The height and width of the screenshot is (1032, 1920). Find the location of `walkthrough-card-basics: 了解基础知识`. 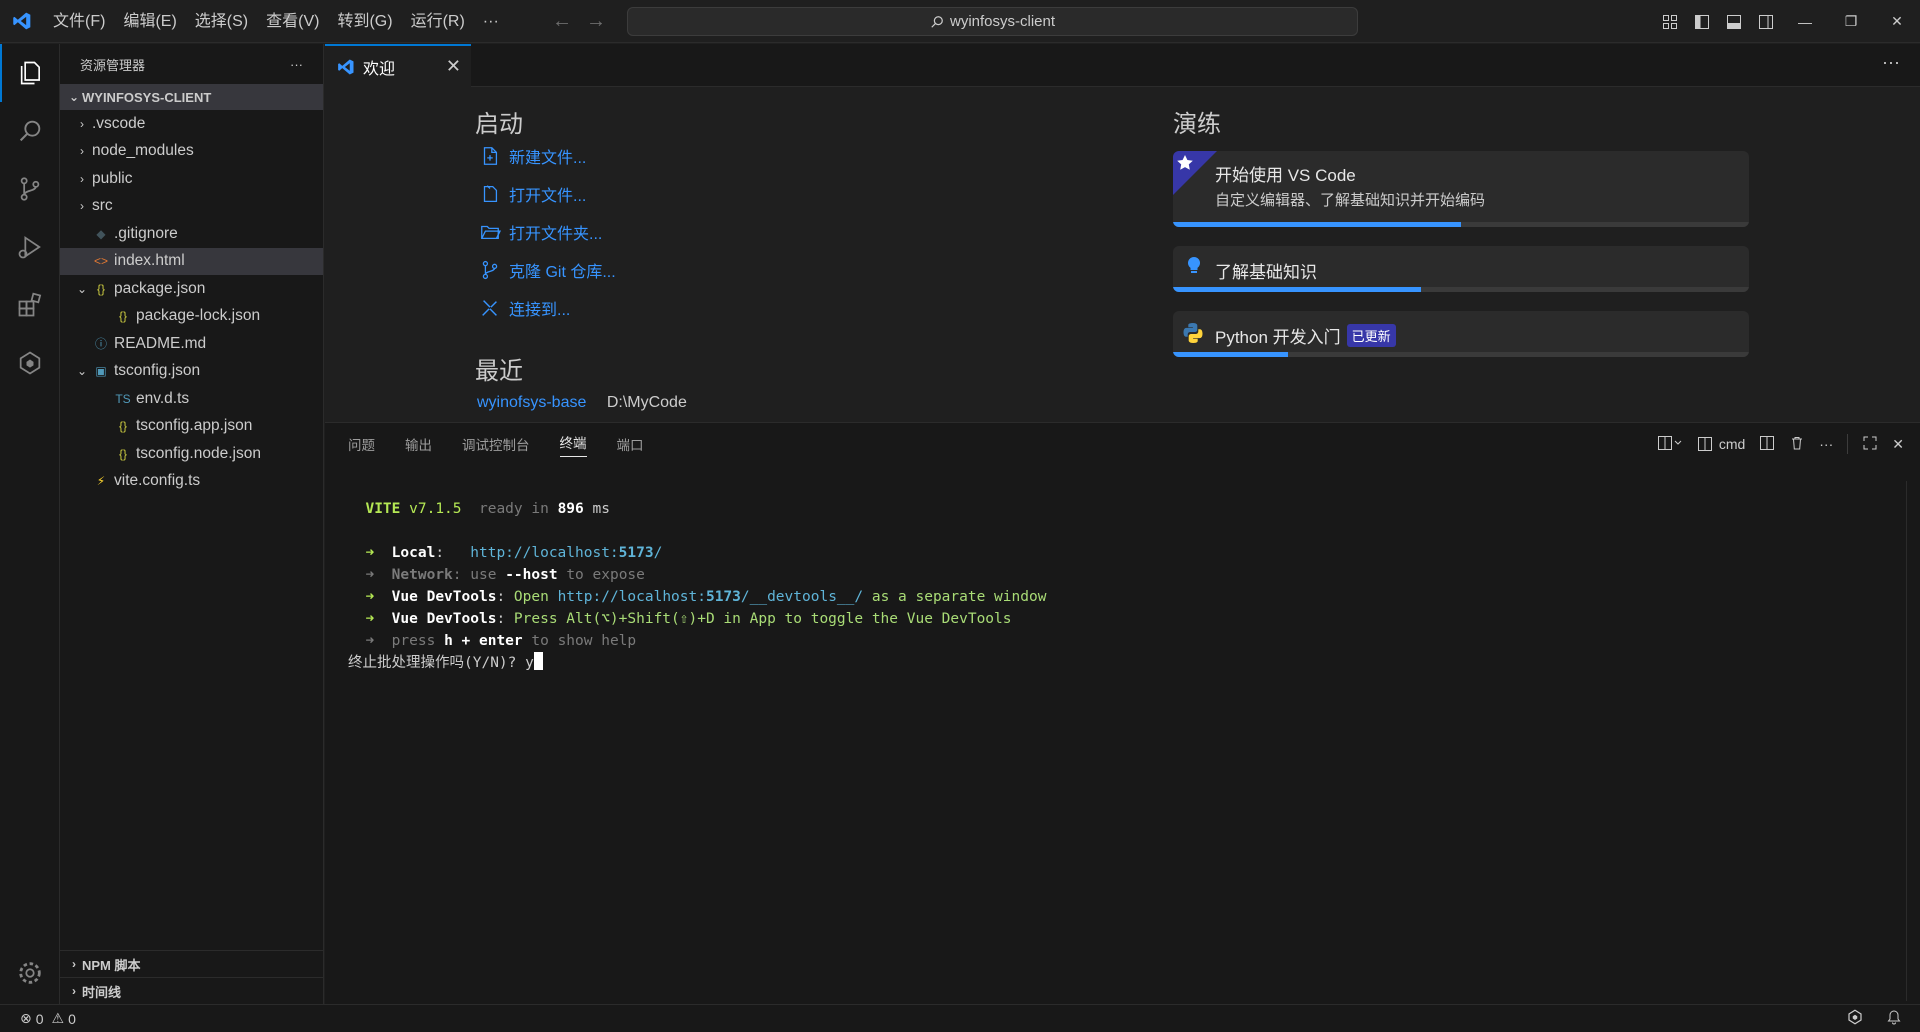

walkthrough-card-basics: 了解基础知识 is located at coordinates (1461, 269).